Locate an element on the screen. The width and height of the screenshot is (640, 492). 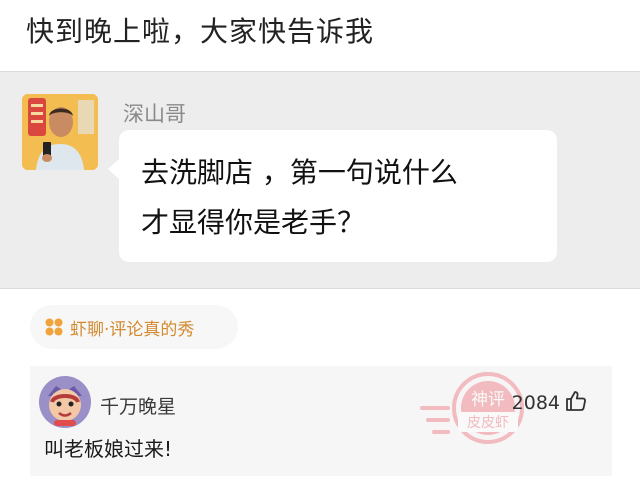
comment-text: 叫老板娘过来! is located at coordinates (108, 449).